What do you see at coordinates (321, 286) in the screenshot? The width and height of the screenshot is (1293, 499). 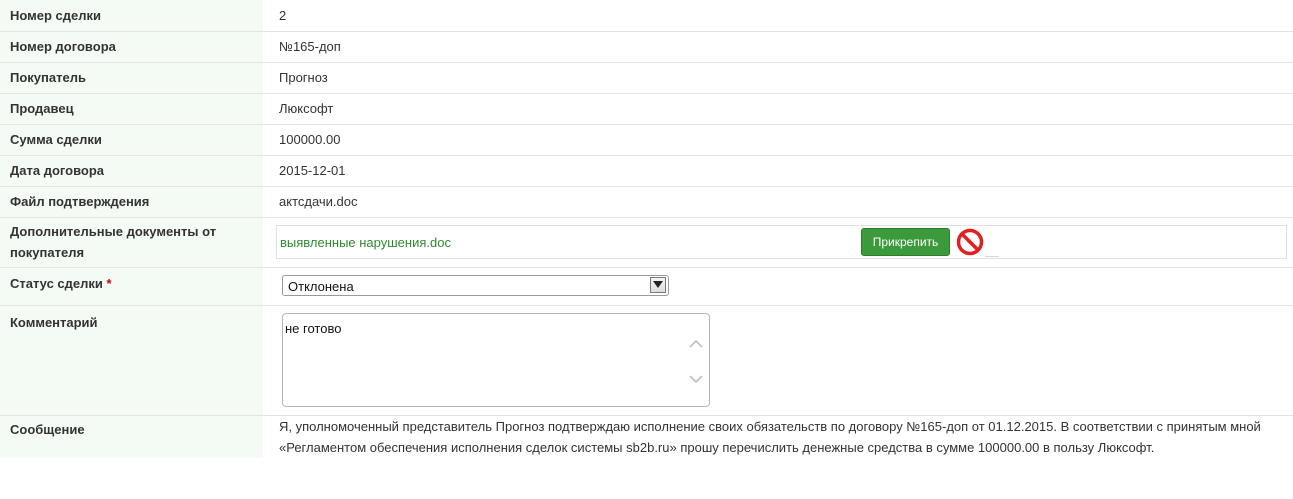 I see `deal-status-selected: Отклонена` at bounding box center [321, 286].